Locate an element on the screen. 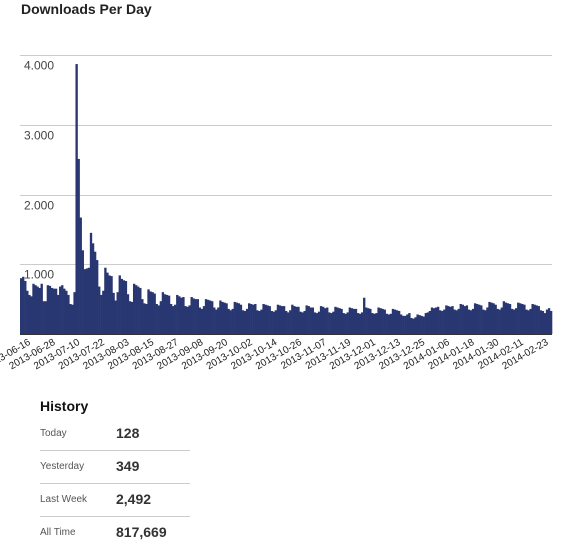 Image resolution: width=573 pixels, height=560 pixels. history-value: 128 is located at coordinates (128, 433).